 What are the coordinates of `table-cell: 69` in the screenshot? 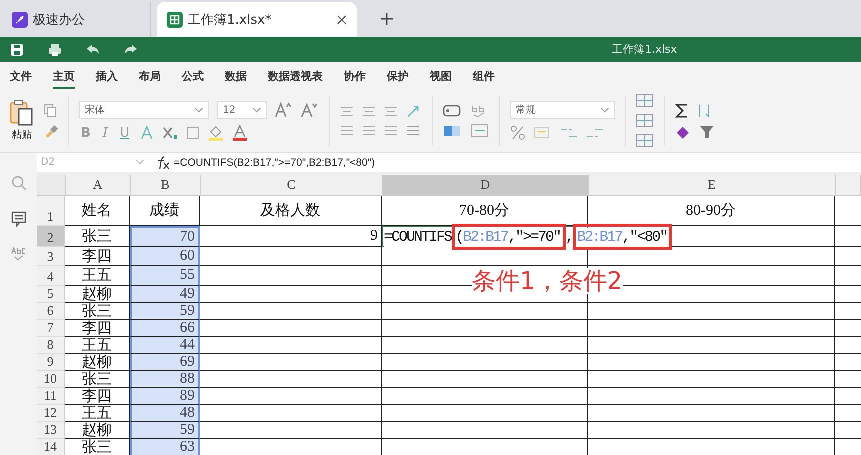 It's located at (165, 362).